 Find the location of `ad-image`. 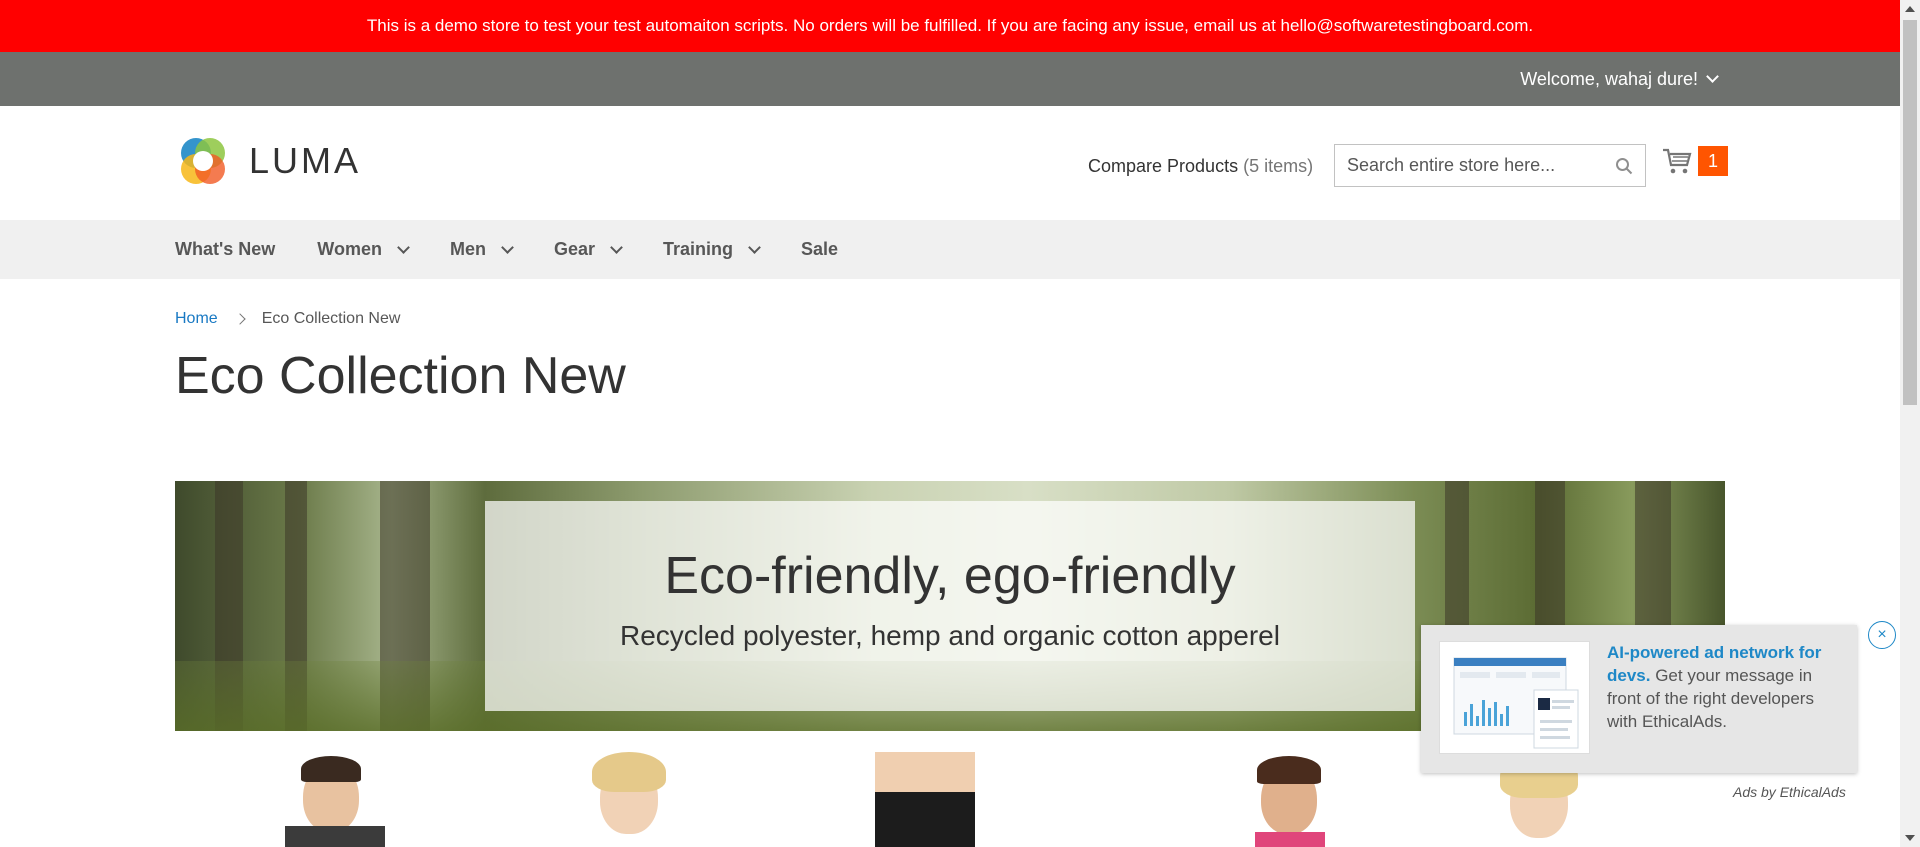

ad-image is located at coordinates (1514, 697).